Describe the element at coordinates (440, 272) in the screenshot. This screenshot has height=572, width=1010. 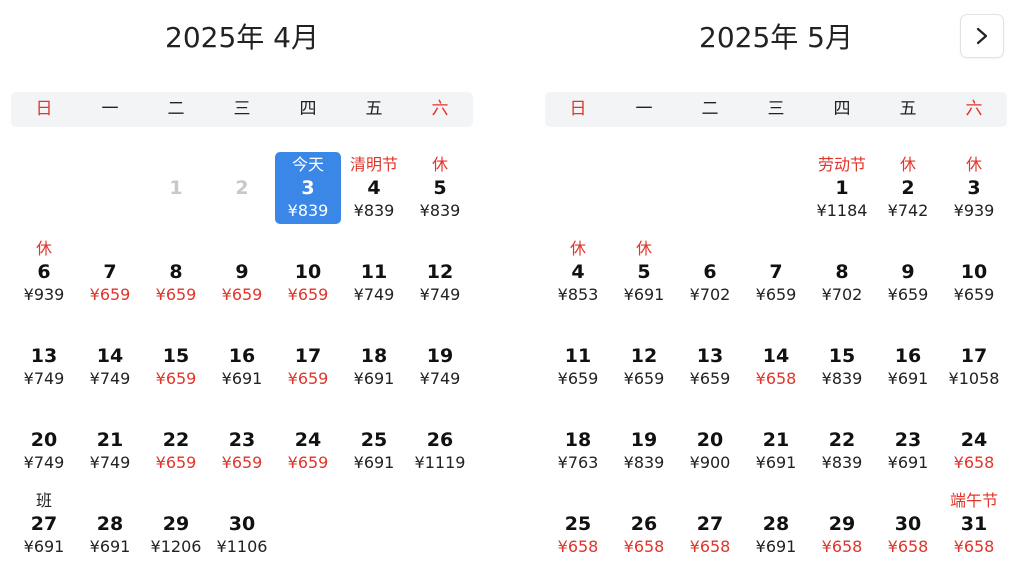
I see `day-cell: 12 ¥749` at that location.